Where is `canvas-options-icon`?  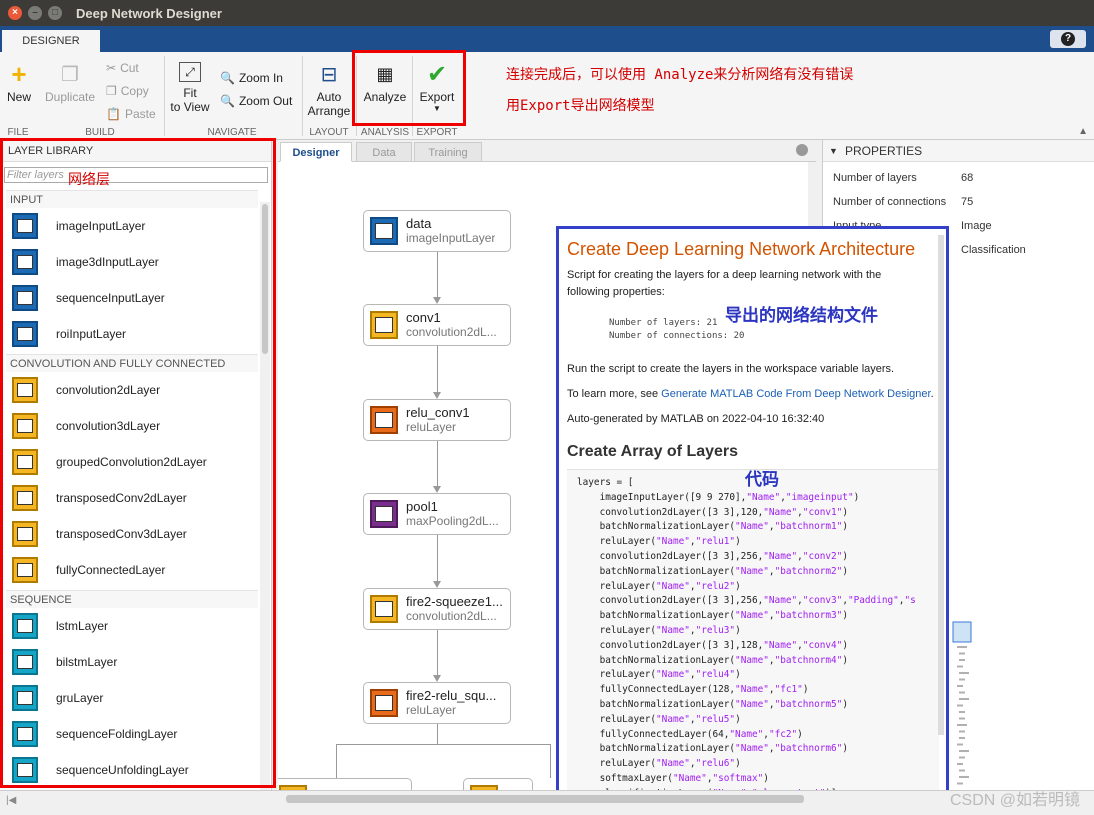 canvas-options-icon is located at coordinates (802, 150).